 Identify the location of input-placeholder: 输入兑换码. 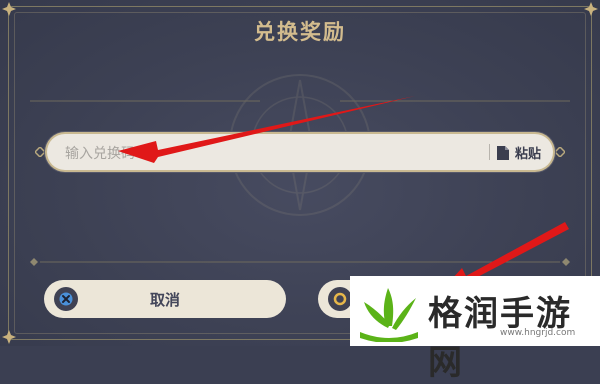
(100, 154).